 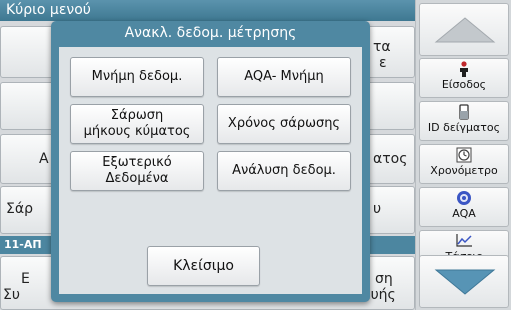 I want to click on main-menu-title: Κύριο μενού, so click(x=207, y=10).